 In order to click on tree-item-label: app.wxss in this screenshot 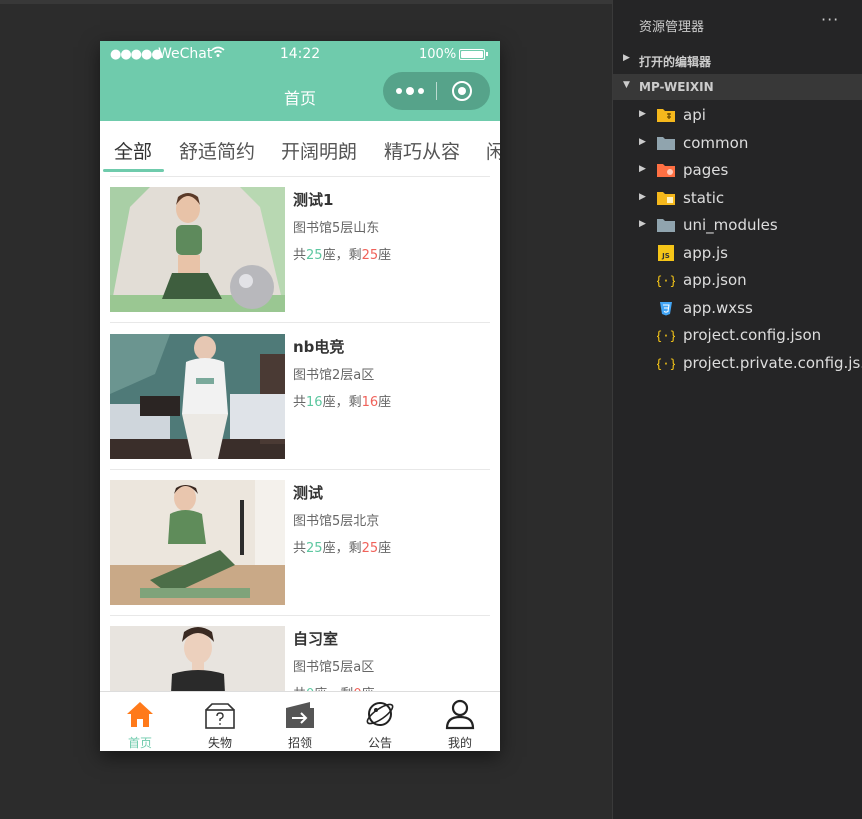, I will do `click(718, 308)`.